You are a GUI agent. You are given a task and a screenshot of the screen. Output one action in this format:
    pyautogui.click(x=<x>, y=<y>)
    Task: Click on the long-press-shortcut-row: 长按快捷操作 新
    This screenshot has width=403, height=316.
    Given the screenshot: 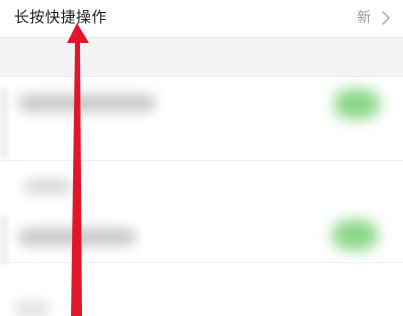 What is the action you would take?
    pyautogui.click(x=201, y=19)
    